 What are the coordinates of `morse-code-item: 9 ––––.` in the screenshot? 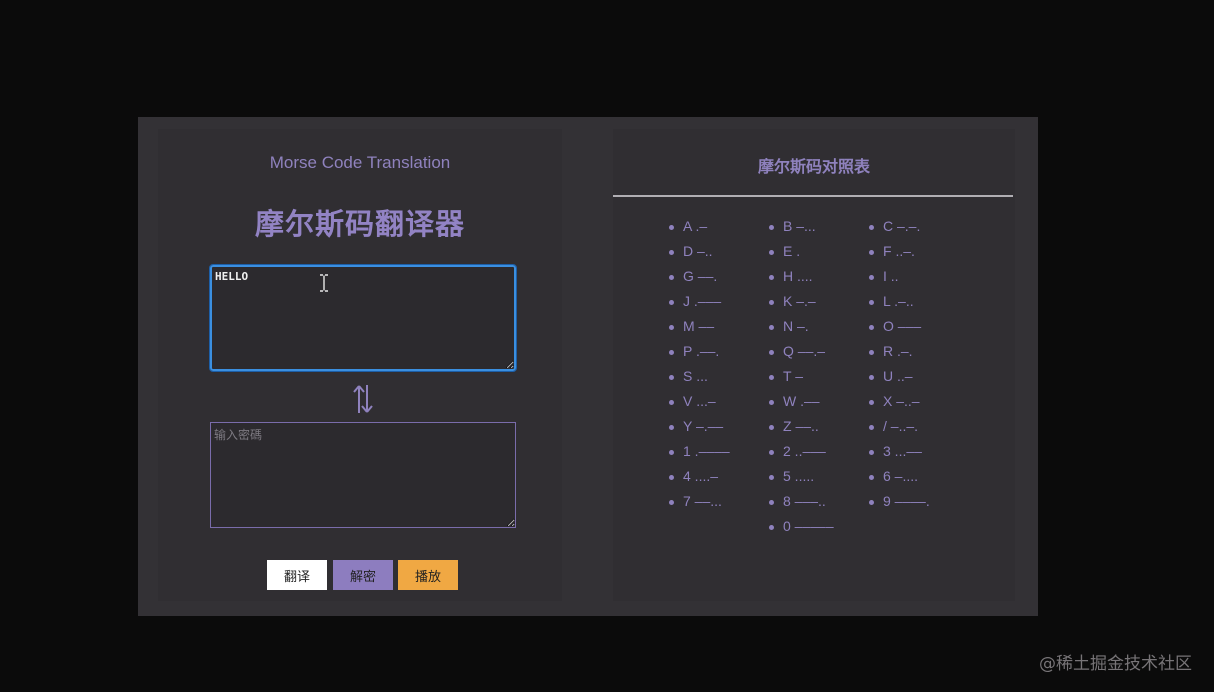 It's located at (918, 501).